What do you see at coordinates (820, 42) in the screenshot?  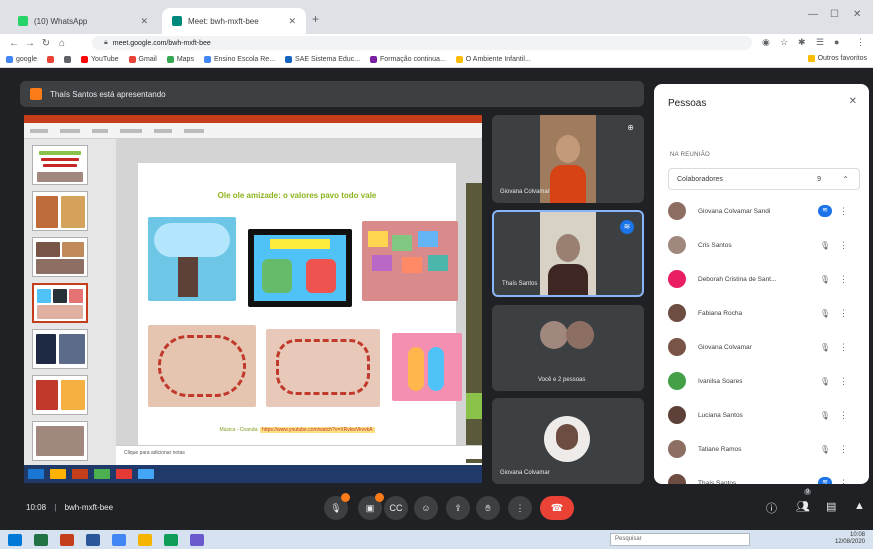 I see `menu-icon: ☰` at bounding box center [820, 42].